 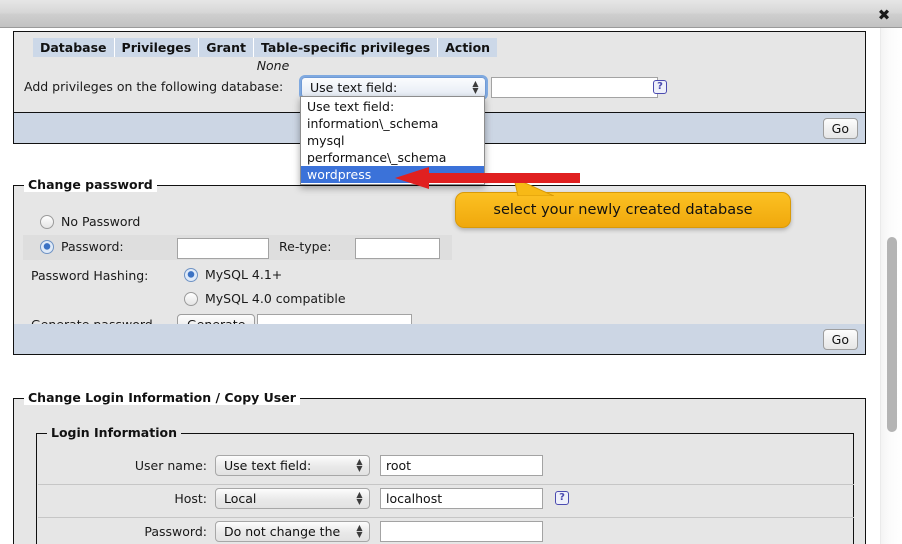 I want to click on annotation-callout: select your newly created database, so click(x=623, y=210).